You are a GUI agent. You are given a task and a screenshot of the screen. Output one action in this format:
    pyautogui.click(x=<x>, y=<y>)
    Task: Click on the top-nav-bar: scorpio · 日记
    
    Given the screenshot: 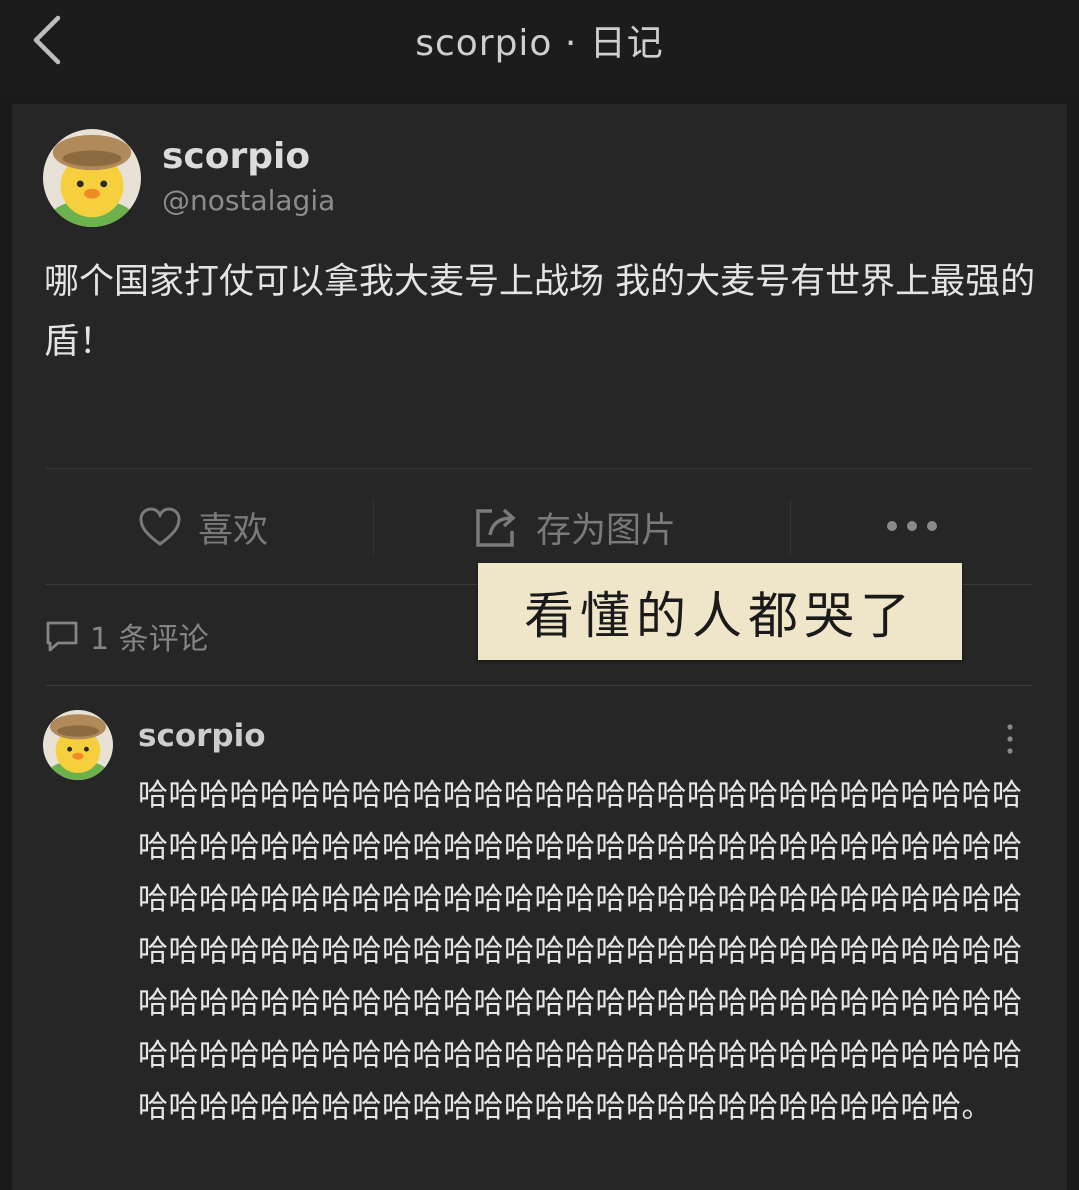 What is the action you would take?
    pyautogui.click(x=539, y=48)
    